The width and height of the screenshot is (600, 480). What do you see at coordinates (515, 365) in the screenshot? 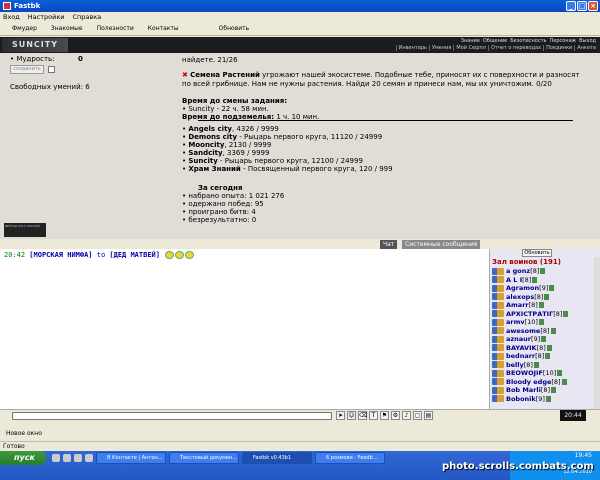
I see `warrior-name: belly` at bounding box center [515, 365].